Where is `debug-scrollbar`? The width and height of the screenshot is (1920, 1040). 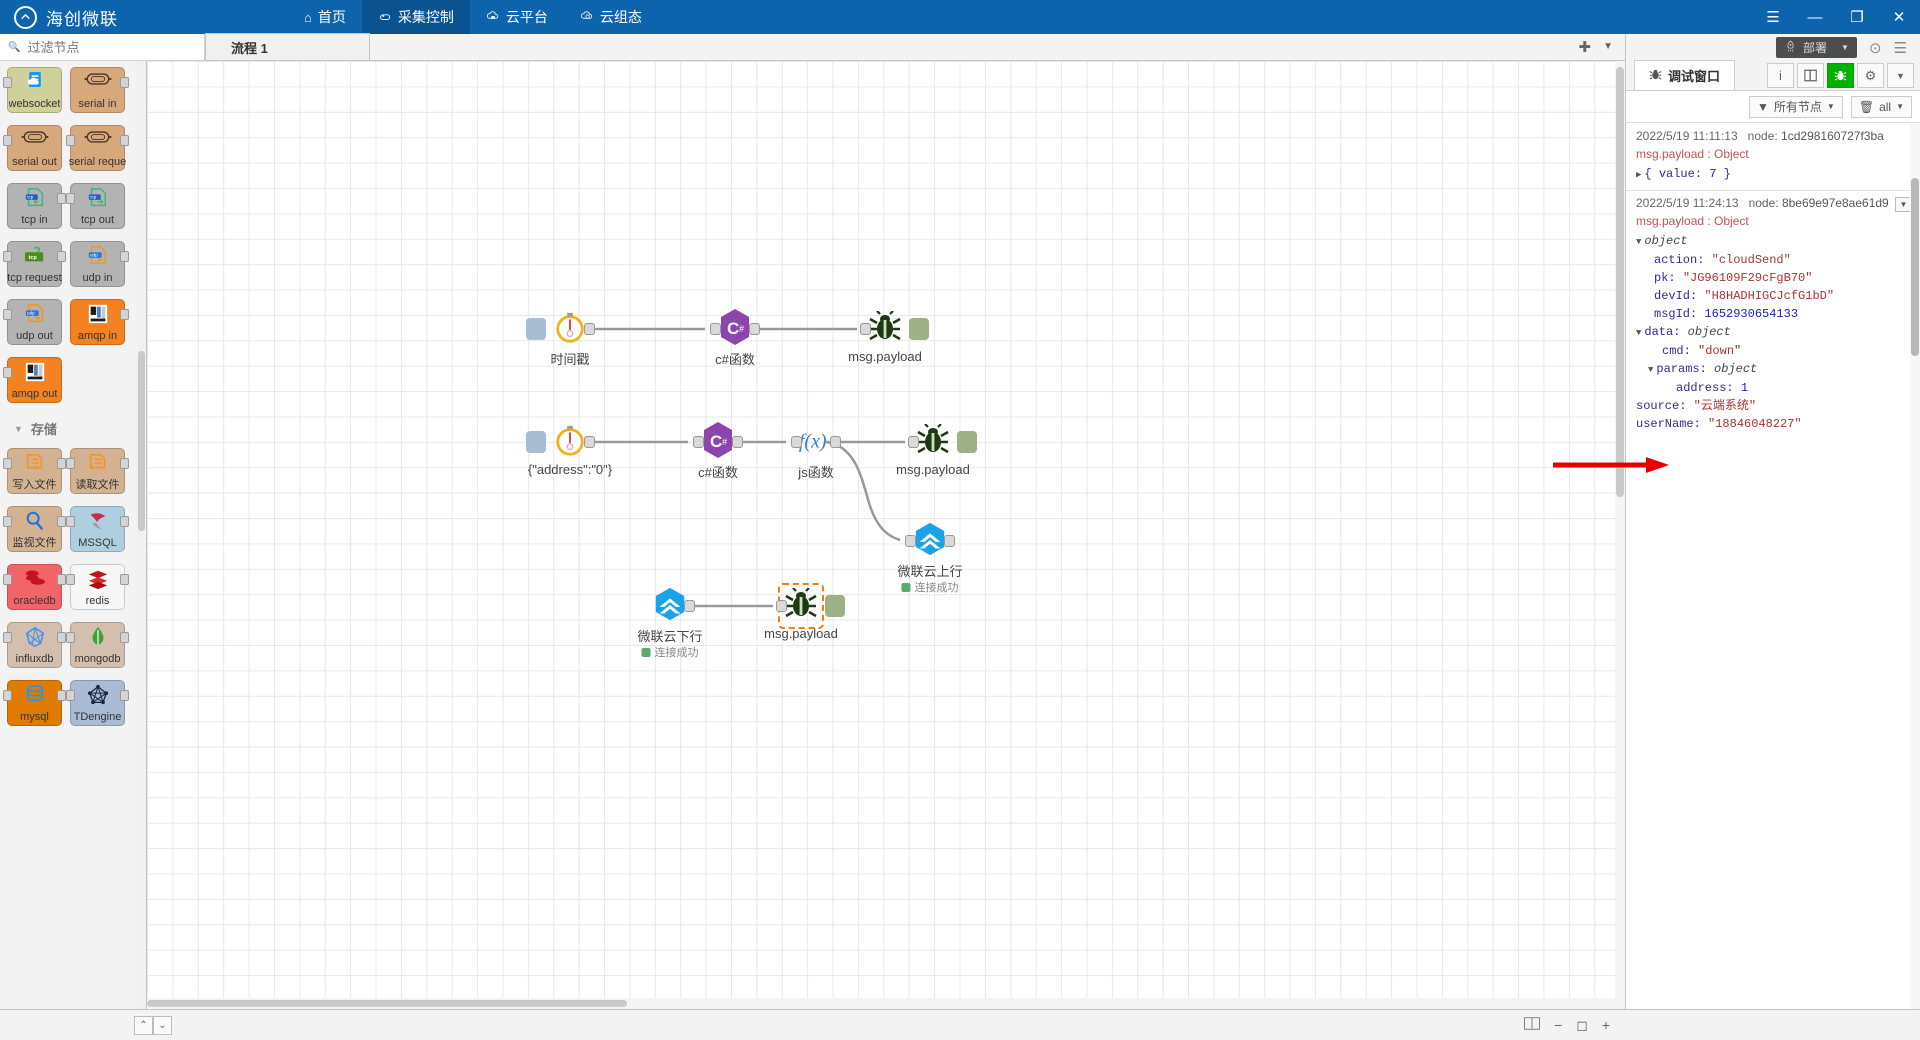 debug-scrollbar is located at coordinates (1915, 566).